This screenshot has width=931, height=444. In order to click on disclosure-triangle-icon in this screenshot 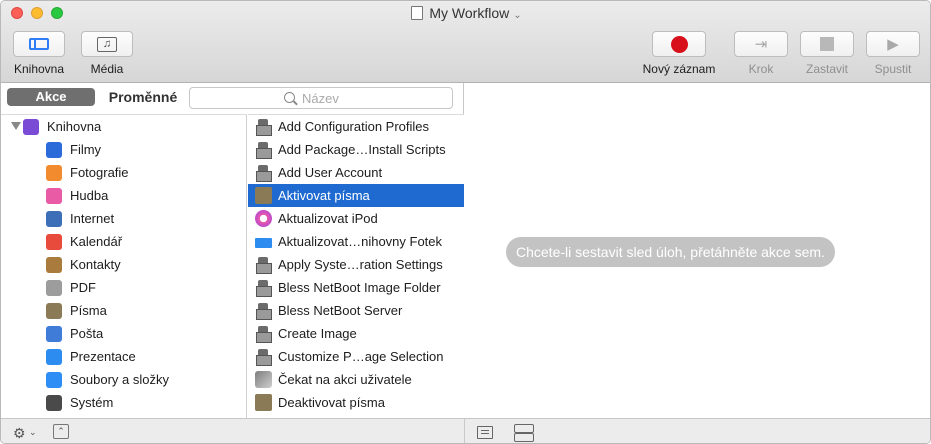, I will do `click(16, 126)`.